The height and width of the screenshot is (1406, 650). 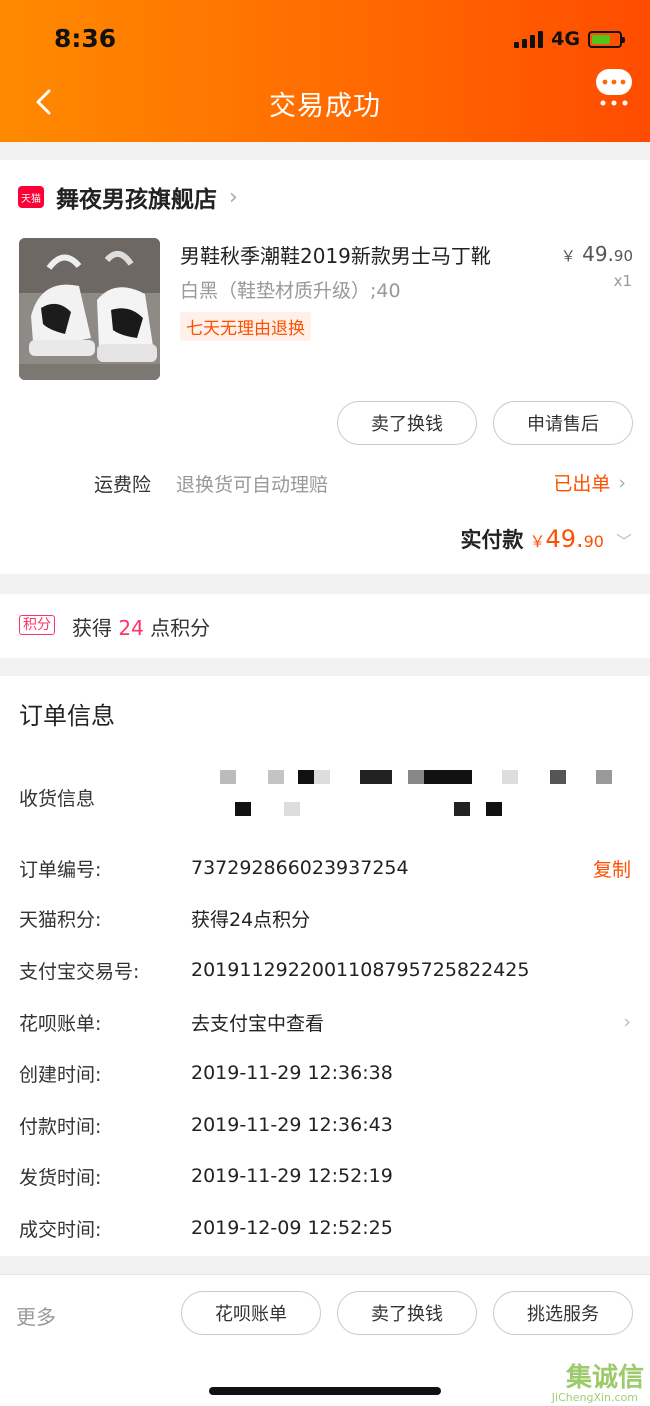 I want to click on tmall-points-label: 天猫积分:, so click(x=60, y=919).